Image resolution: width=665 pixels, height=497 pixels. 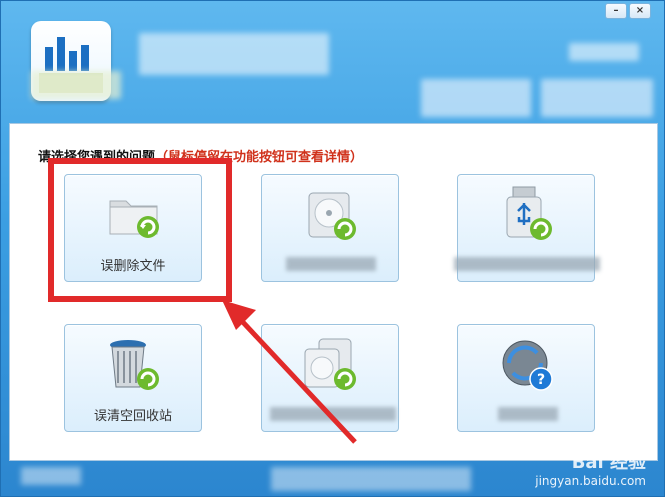 What do you see at coordinates (51, 476) in the screenshot?
I see `blurred-footer-left` at bounding box center [51, 476].